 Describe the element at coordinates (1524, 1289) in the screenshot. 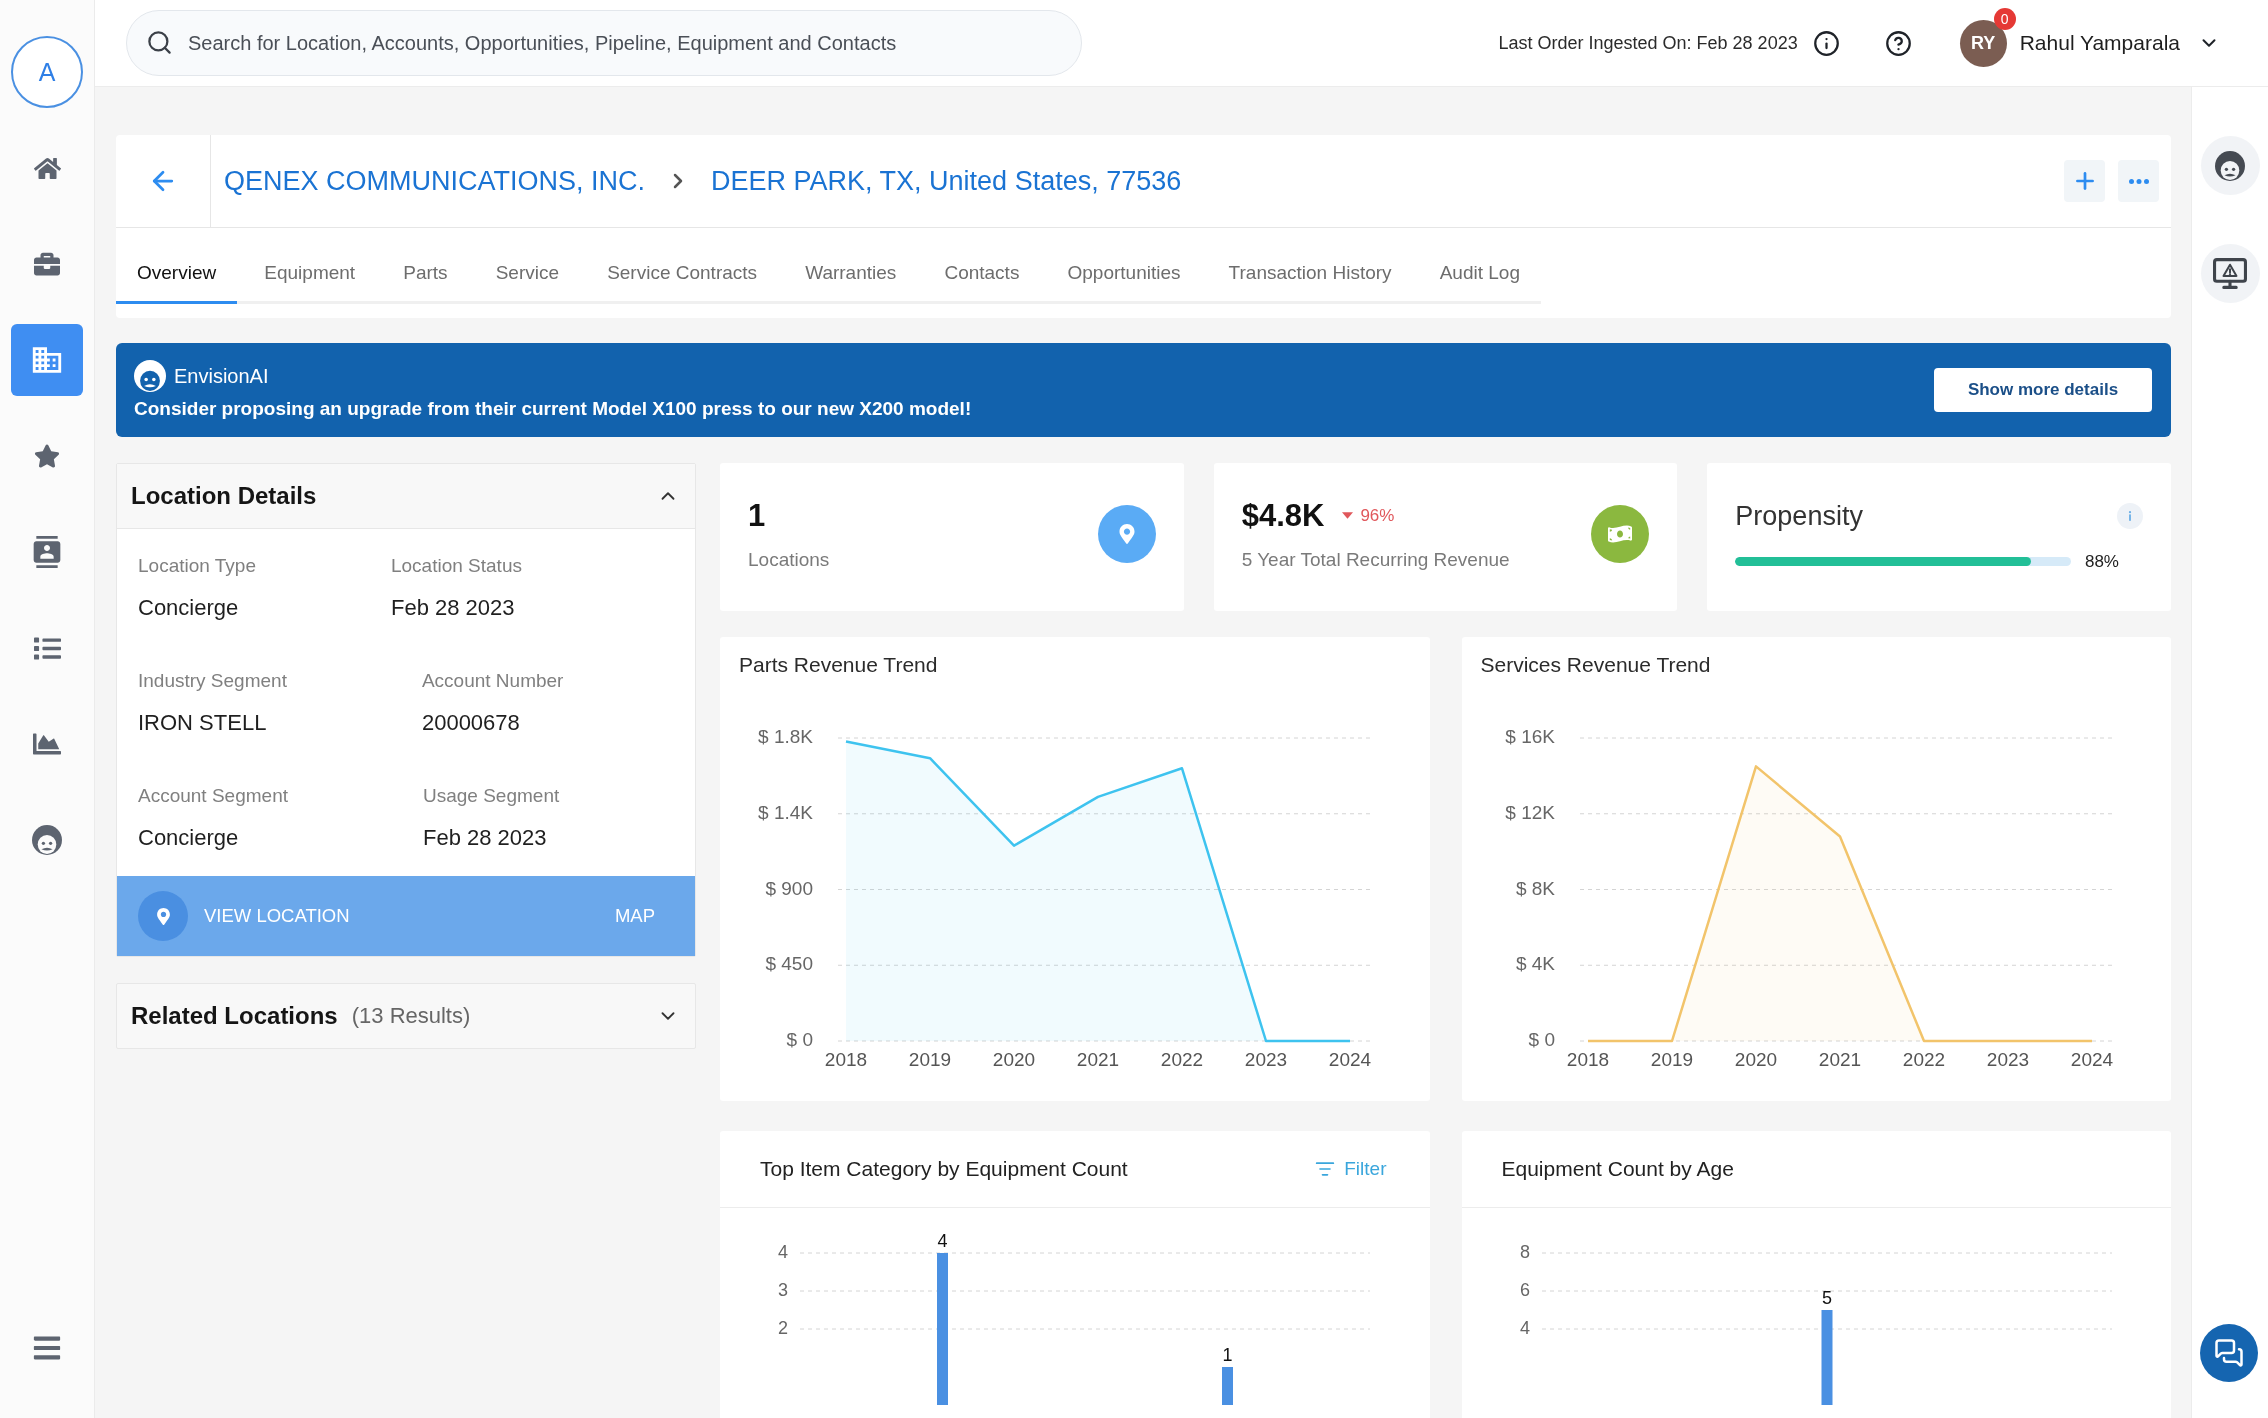

I see `axis-tick-label: 6` at that location.